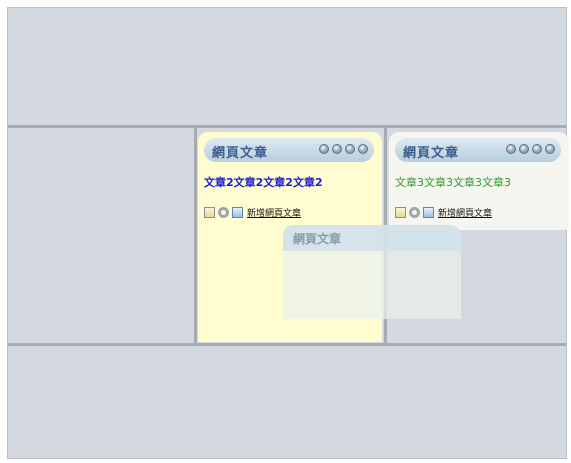 Image resolution: width=571 pixels, height=463 pixels. What do you see at coordinates (317, 239) in the screenshot?
I see `drag-ghost-title: 網頁文章` at bounding box center [317, 239].